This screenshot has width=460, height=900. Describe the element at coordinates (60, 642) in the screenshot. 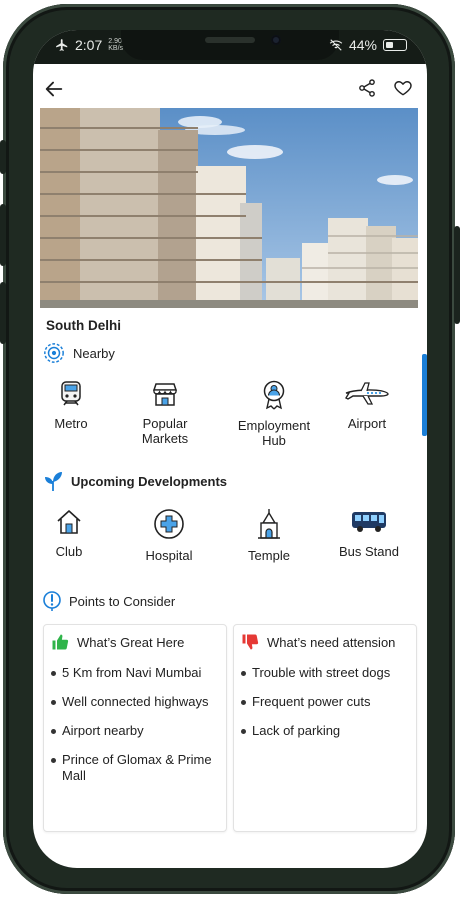

I see `thumbs-up-icon` at that location.